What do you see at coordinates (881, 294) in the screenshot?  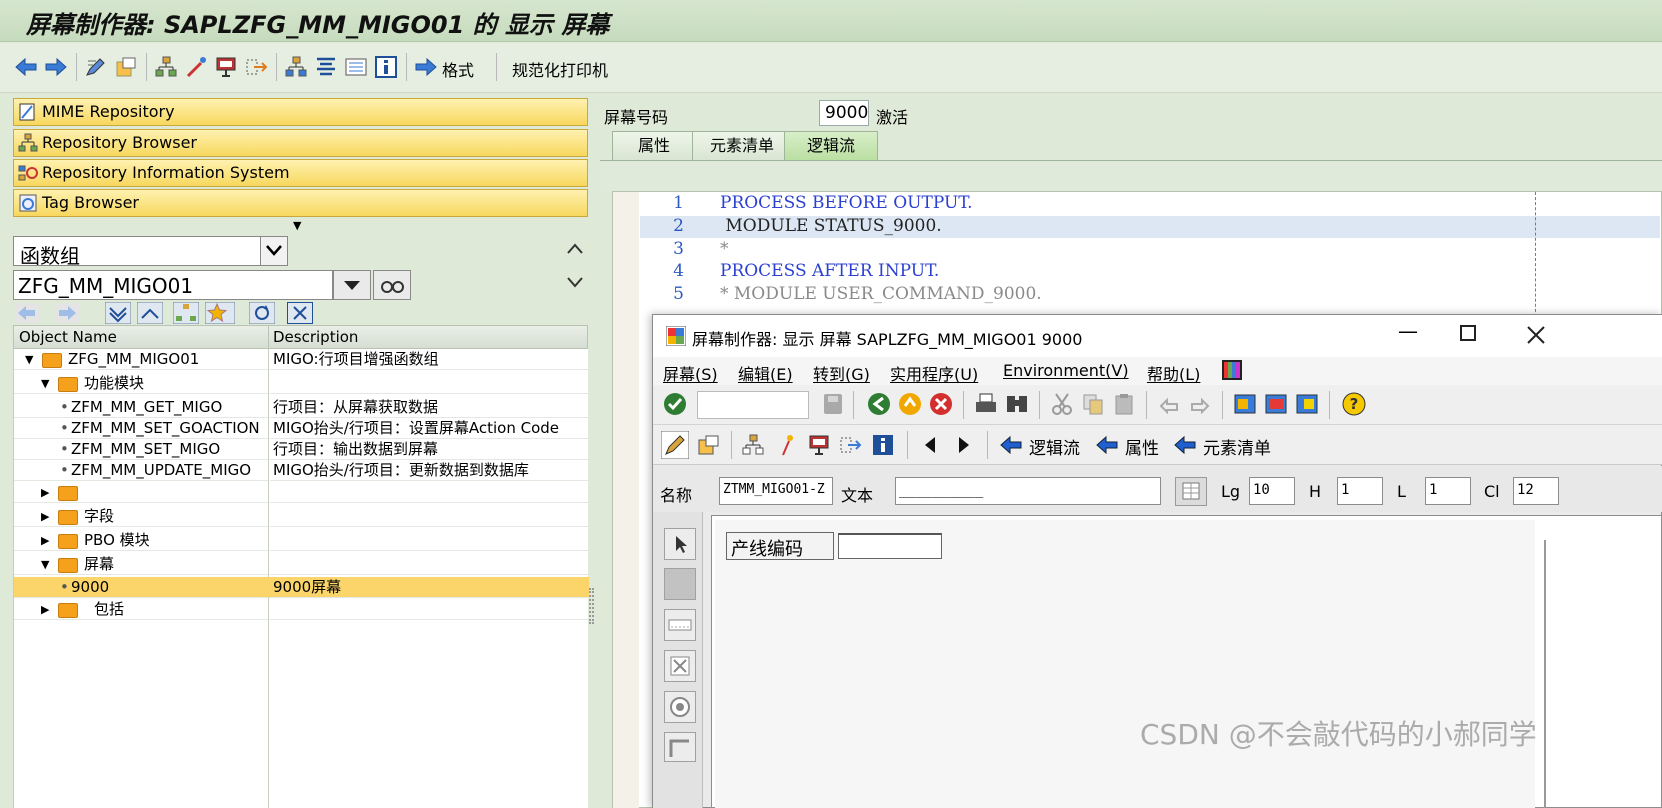 I see `code-line: * MODULE USER_COMMAND_9000.` at bounding box center [881, 294].